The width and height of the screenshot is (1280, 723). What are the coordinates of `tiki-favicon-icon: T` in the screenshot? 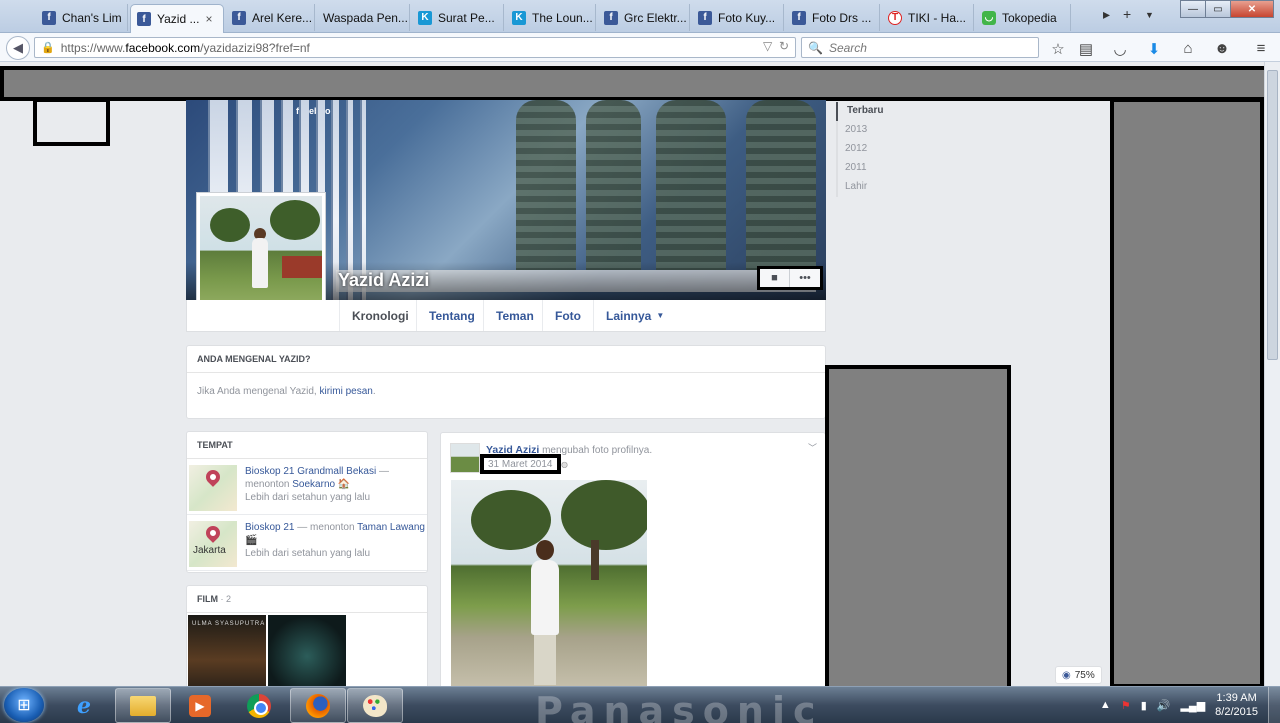 It's located at (895, 17).